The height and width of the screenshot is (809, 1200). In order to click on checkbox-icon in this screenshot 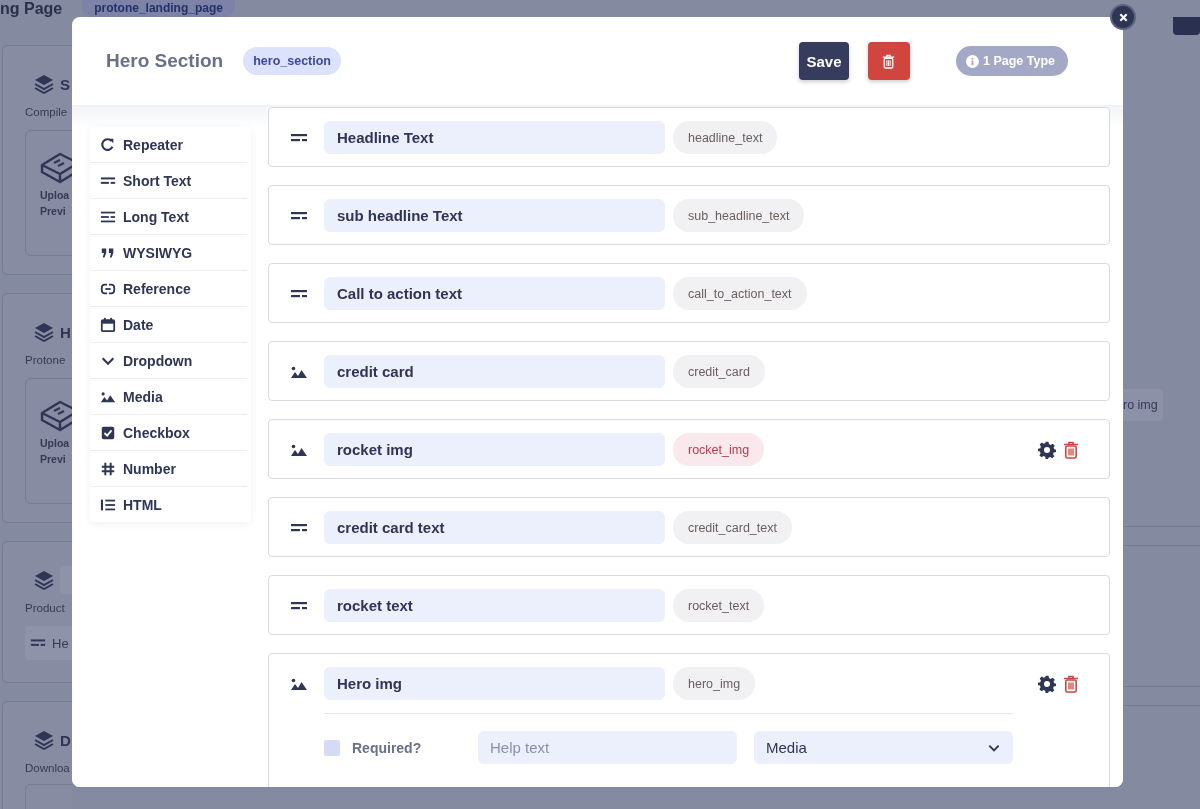, I will do `click(108, 432)`.